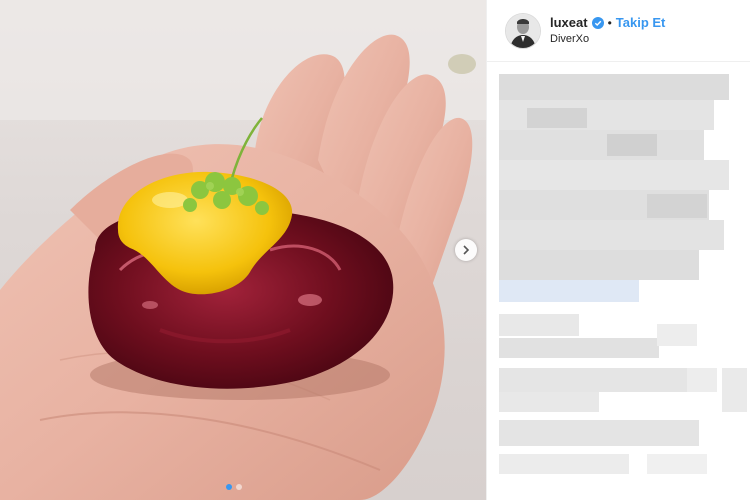 This screenshot has width=750, height=500. What do you see at coordinates (569, 22) in the screenshot?
I see `username-link: luxeat` at bounding box center [569, 22].